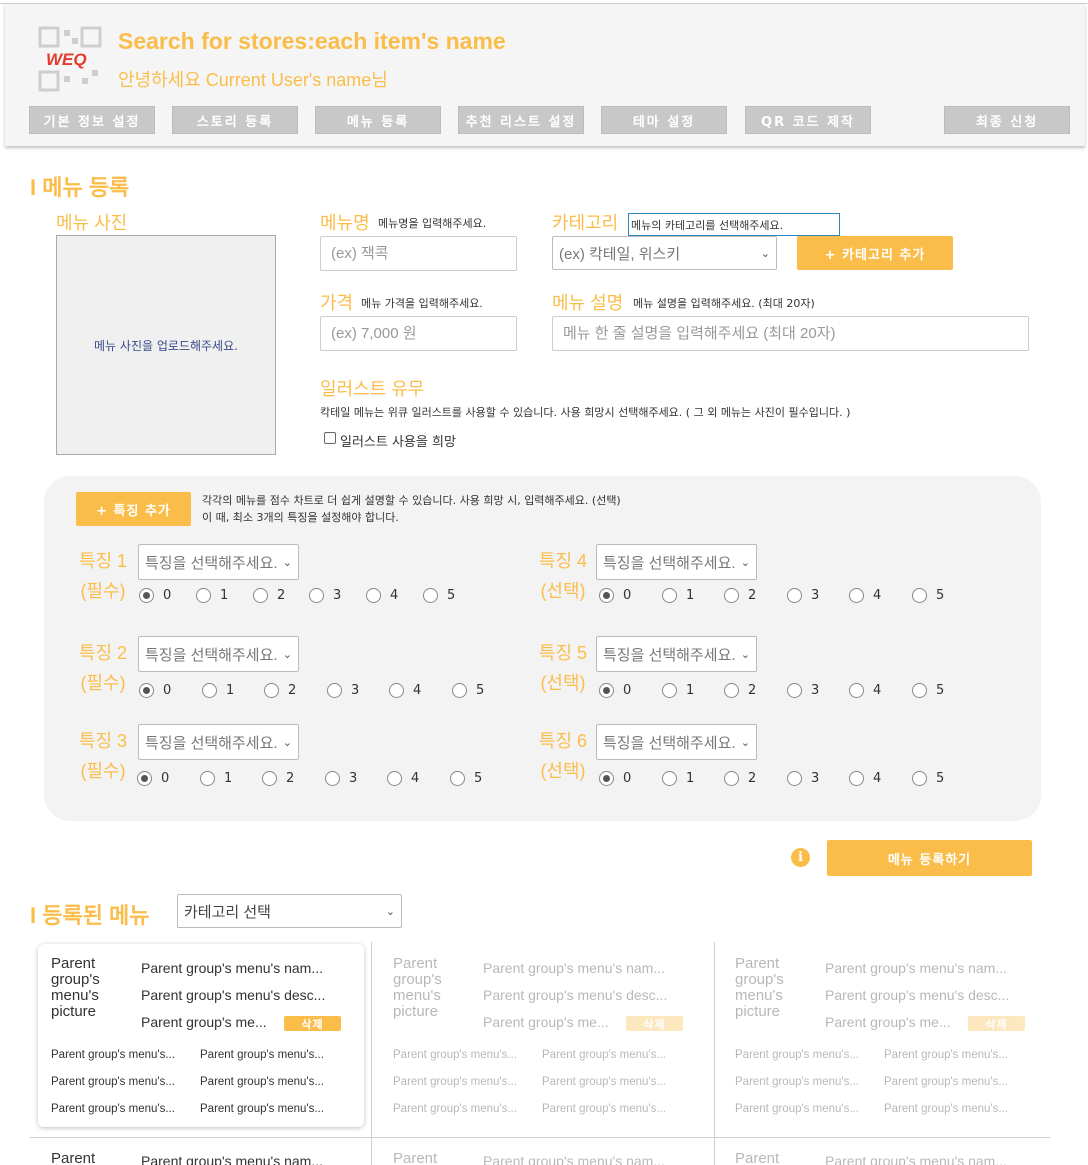  What do you see at coordinates (800, 857) in the screenshot?
I see `info-icon: i` at bounding box center [800, 857].